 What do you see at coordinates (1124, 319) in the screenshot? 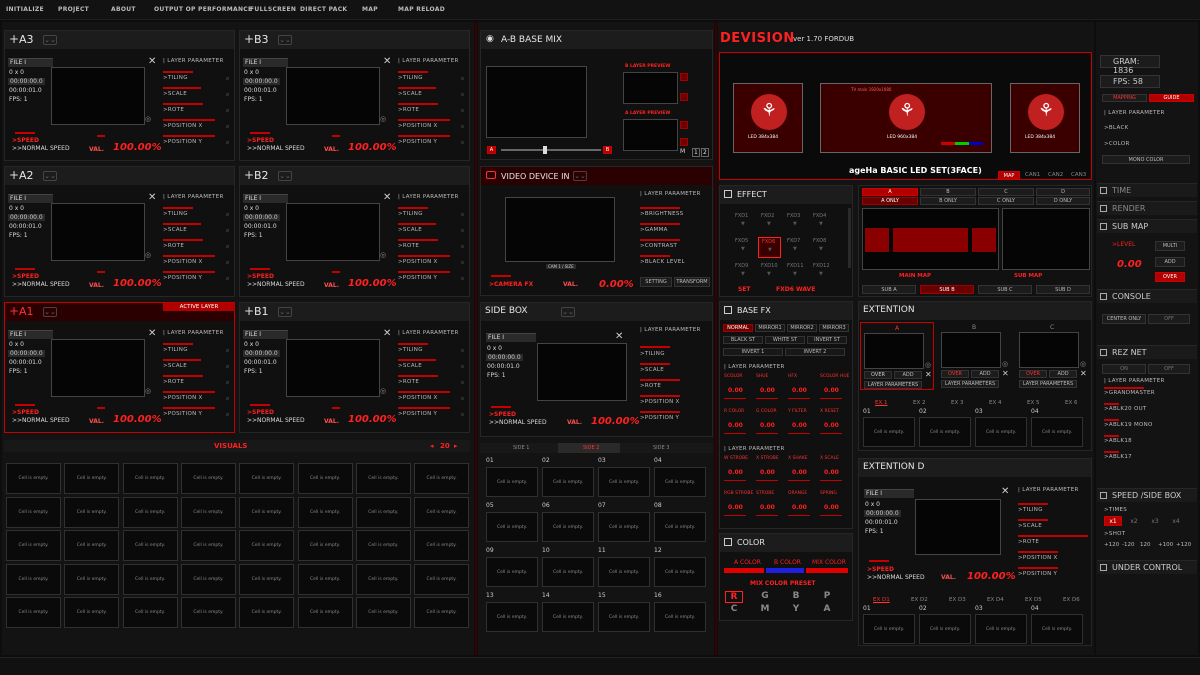
I see `center-only-button: CENTER ONLY` at bounding box center [1124, 319].